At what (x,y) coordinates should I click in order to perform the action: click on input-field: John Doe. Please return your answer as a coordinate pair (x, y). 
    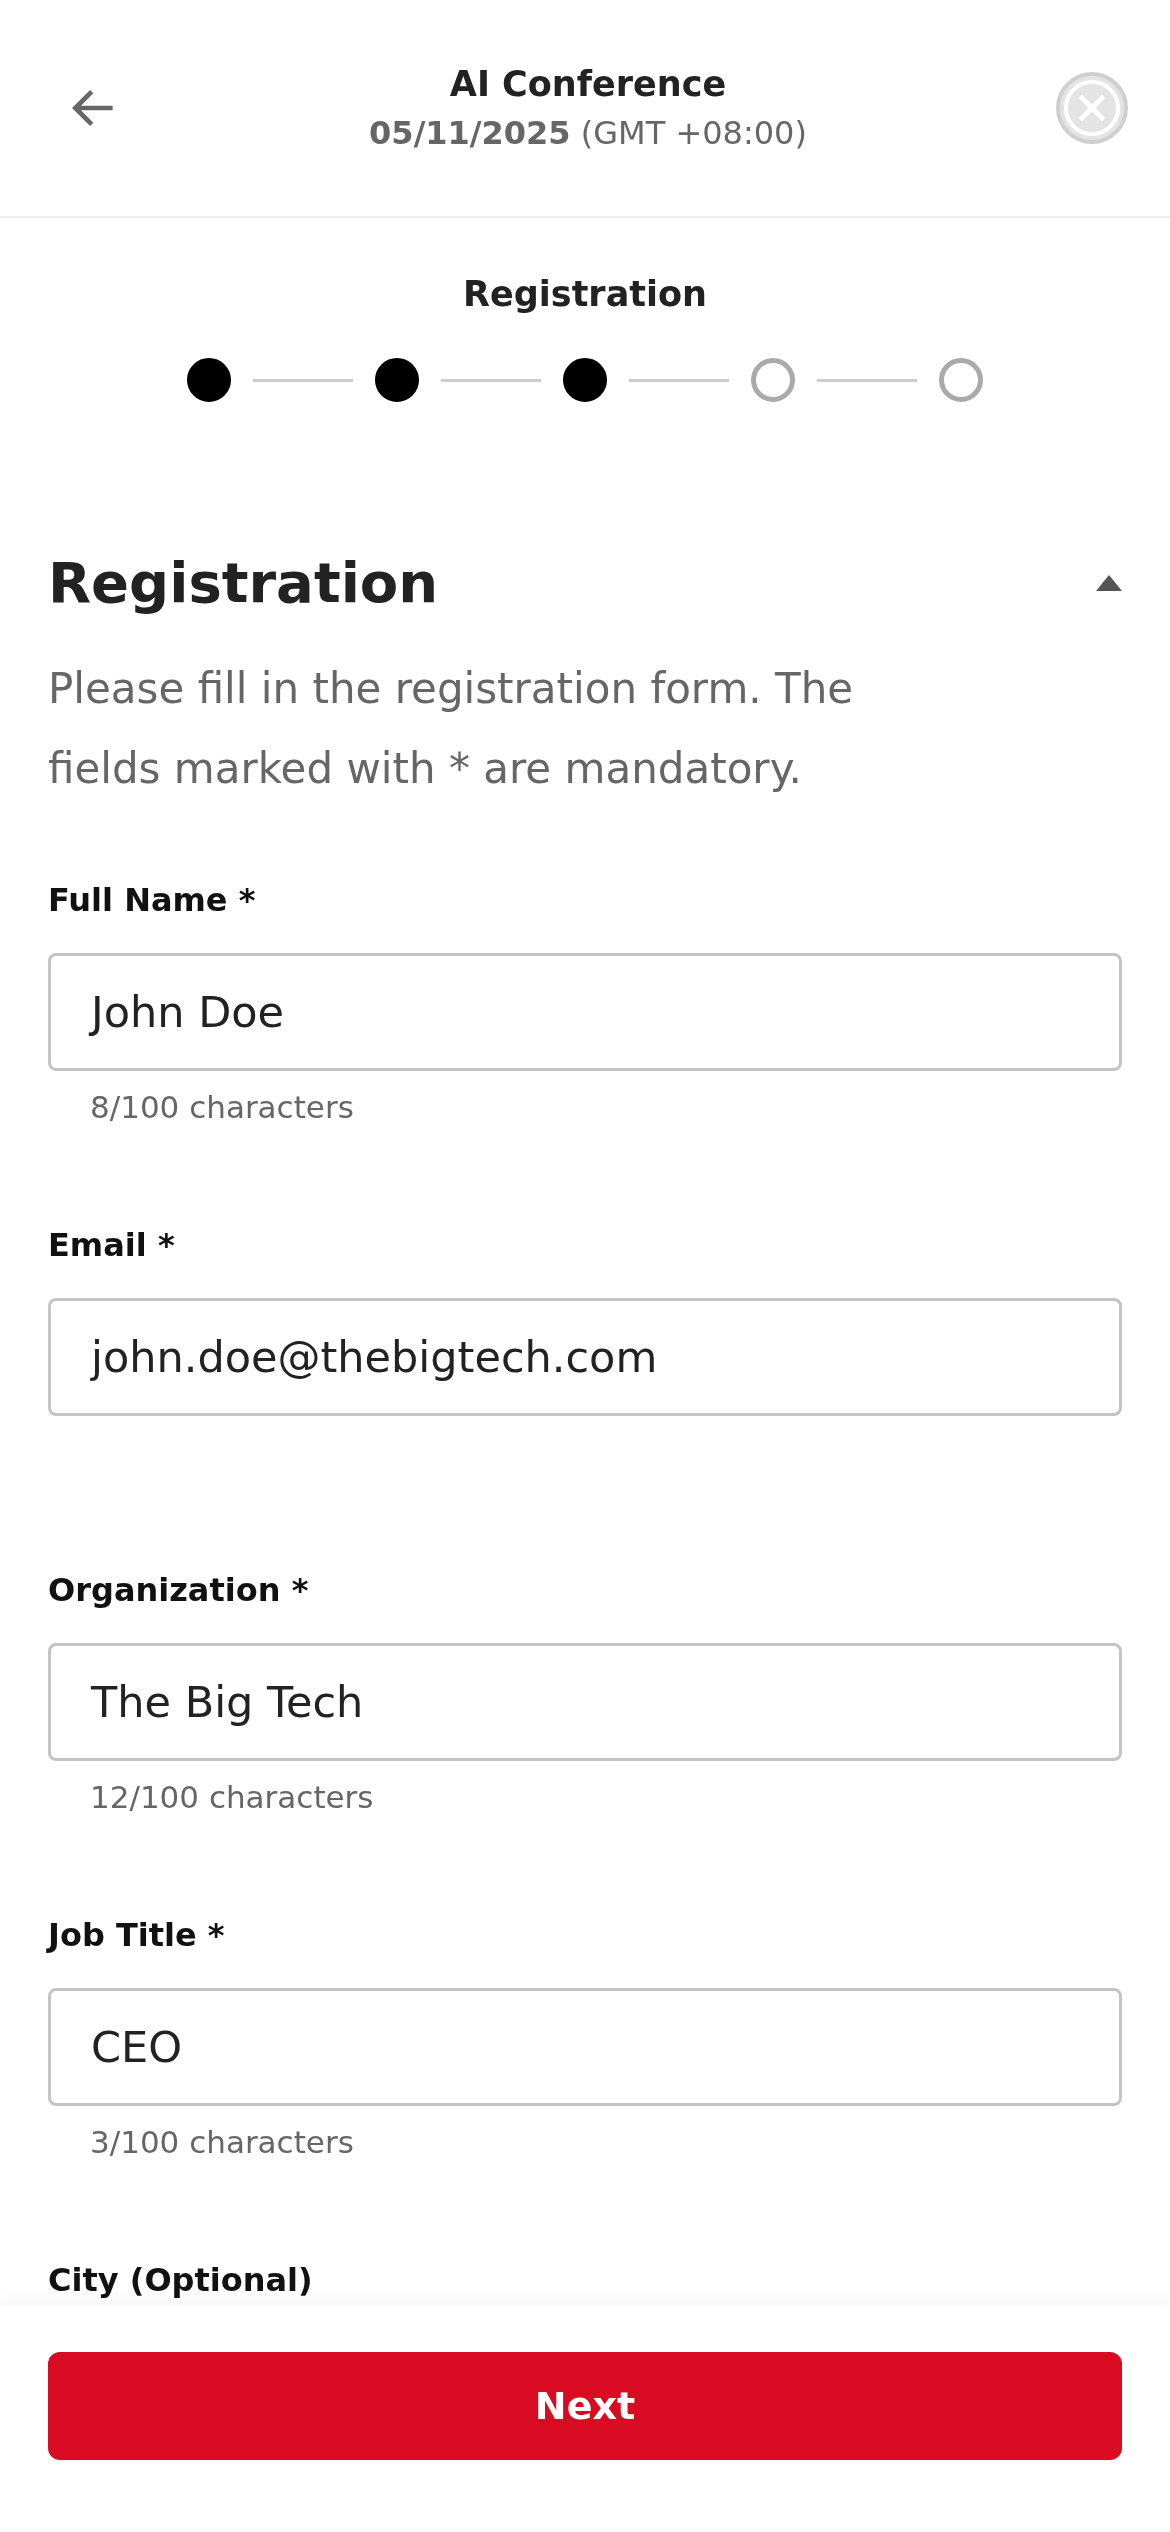
    Looking at the image, I should click on (585, 1012).